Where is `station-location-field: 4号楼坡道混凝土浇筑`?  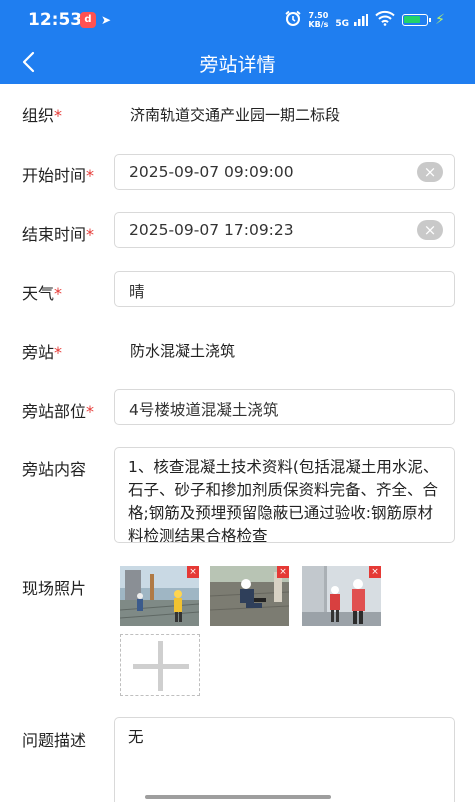
station-location-field: 4号楼坡道混凝土浇筑 is located at coordinates (284, 407).